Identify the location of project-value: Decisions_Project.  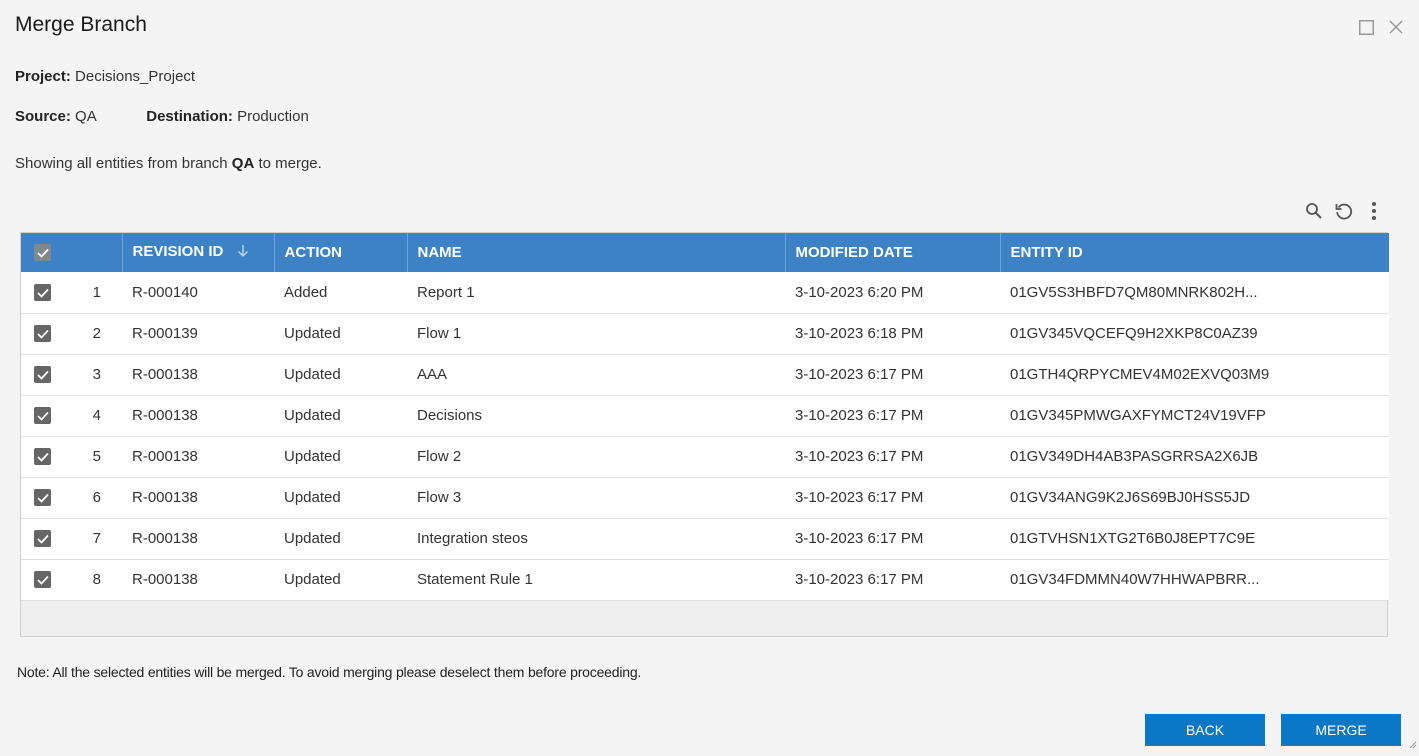
(135, 76).